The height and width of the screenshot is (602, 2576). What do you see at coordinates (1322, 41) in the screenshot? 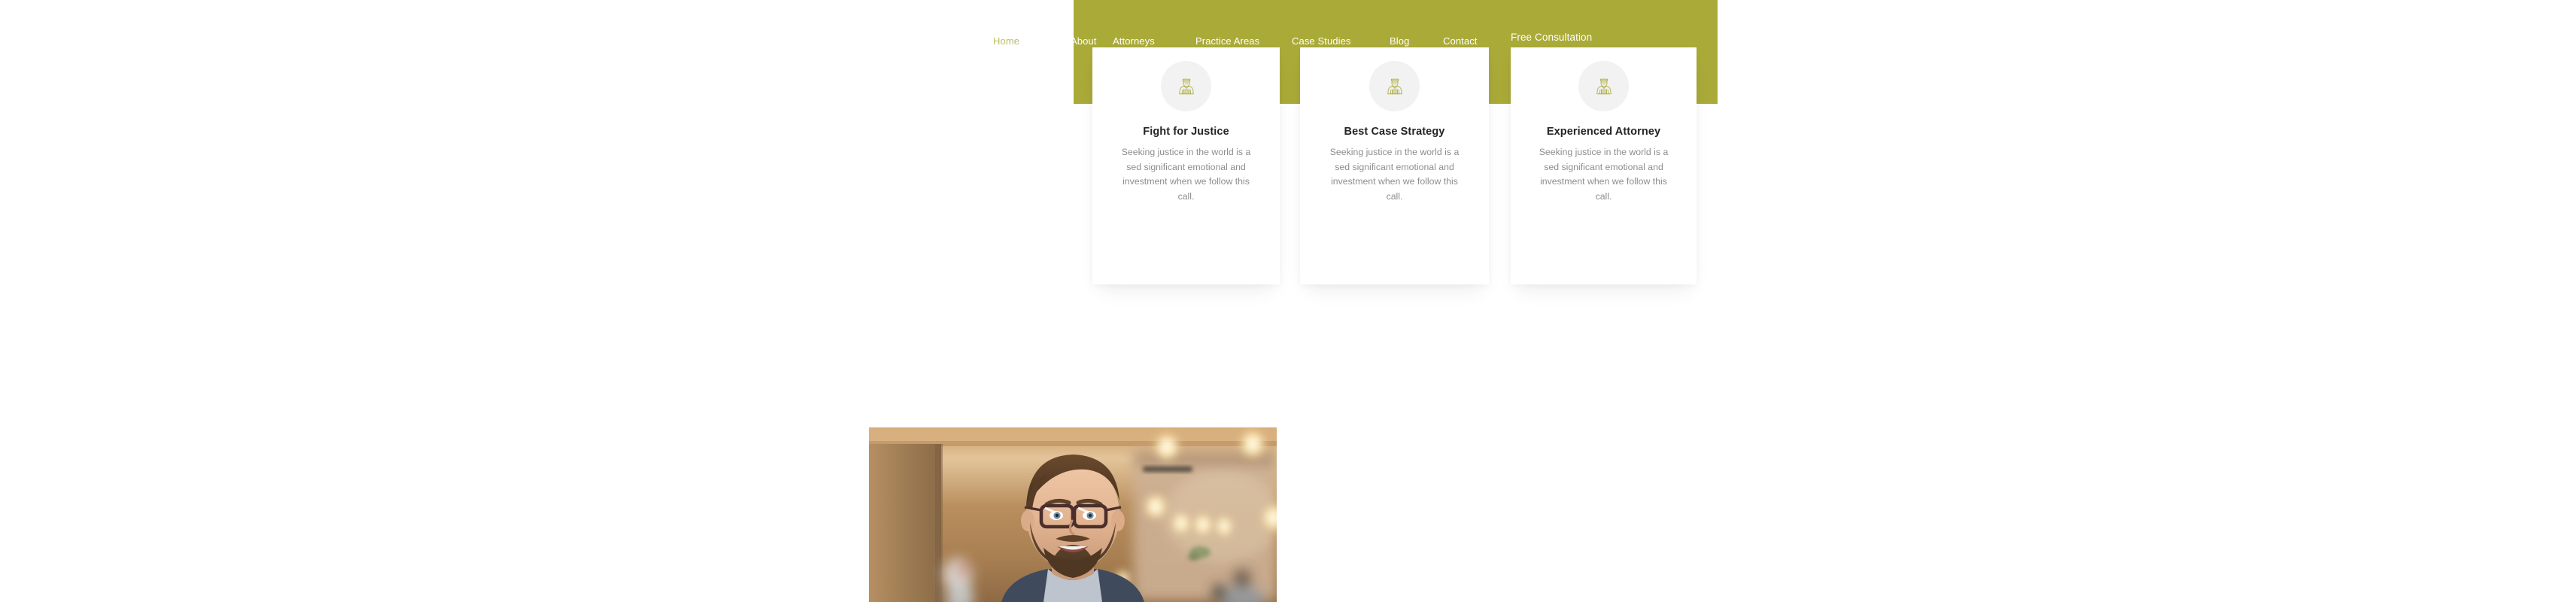
I see `nav-item-case-studies: Case Studies` at bounding box center [1322, 41].